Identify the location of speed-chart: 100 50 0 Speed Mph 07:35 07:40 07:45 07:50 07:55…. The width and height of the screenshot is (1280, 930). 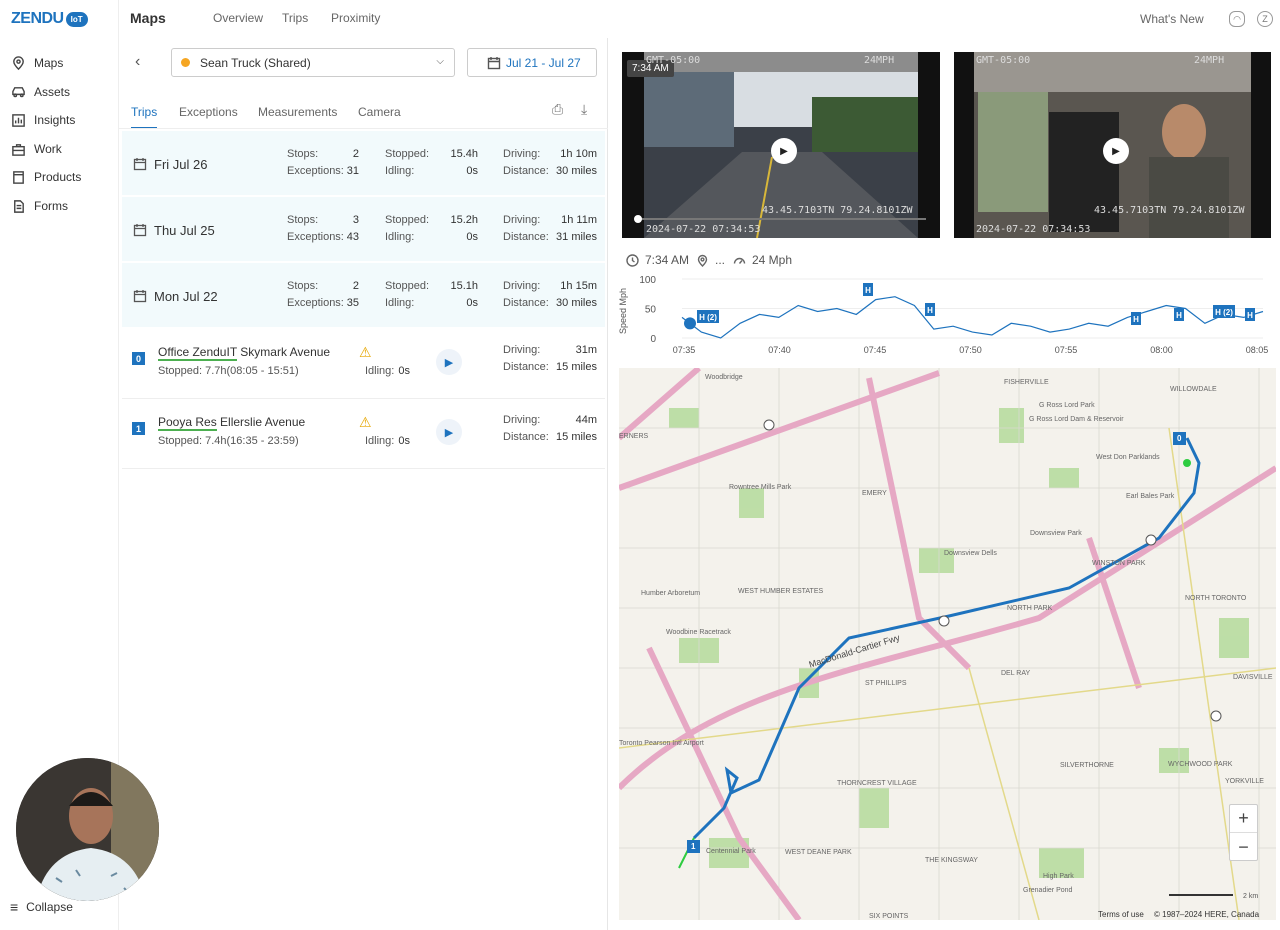
(948, 315).